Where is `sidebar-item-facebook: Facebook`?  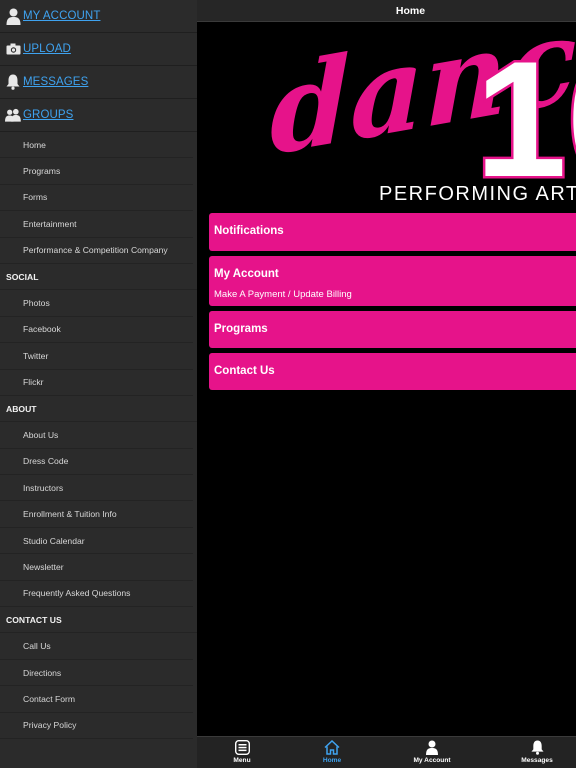 sidebar-item-facebook: Facebook is located at coordinates (96, 330).